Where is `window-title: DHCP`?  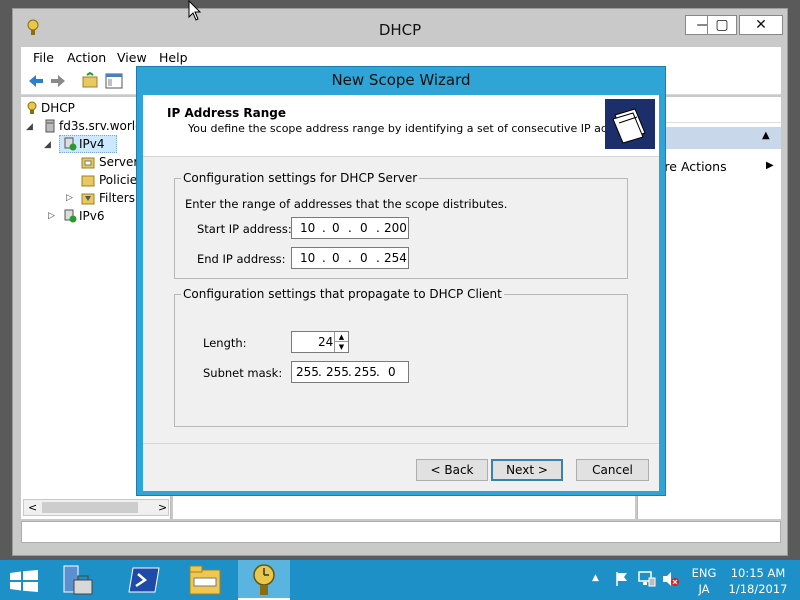
window-title: DHCP is located at coordinates (400, 30).